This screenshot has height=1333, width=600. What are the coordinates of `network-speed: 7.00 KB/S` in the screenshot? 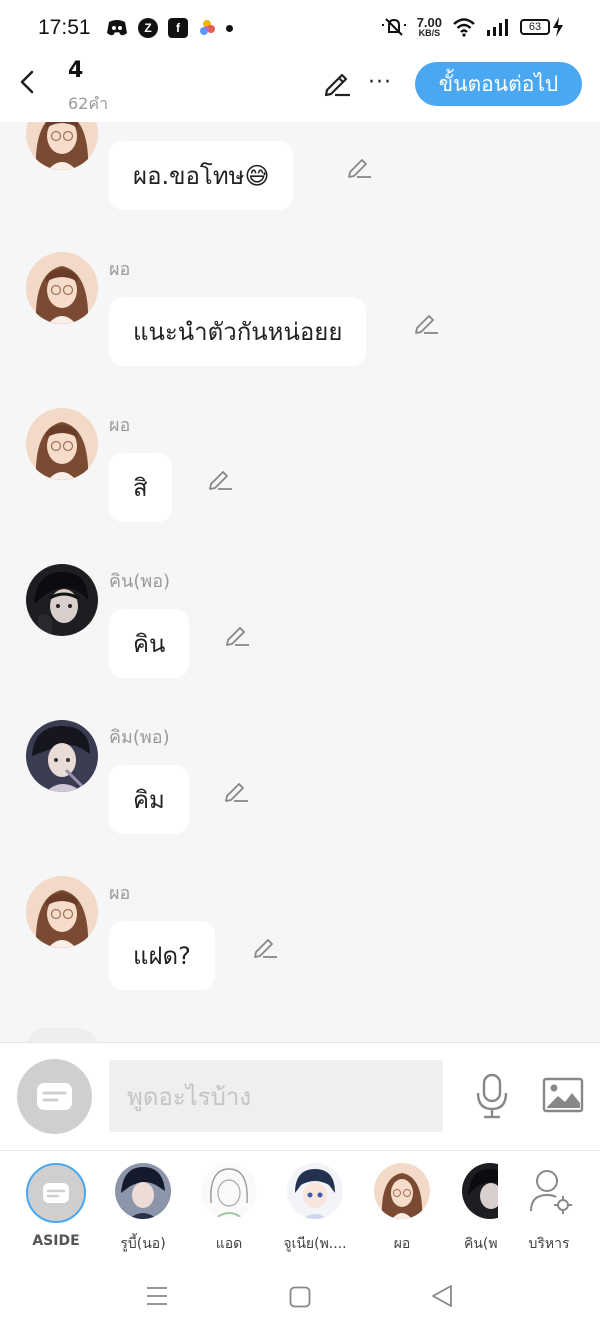 It's located at (429, 26).